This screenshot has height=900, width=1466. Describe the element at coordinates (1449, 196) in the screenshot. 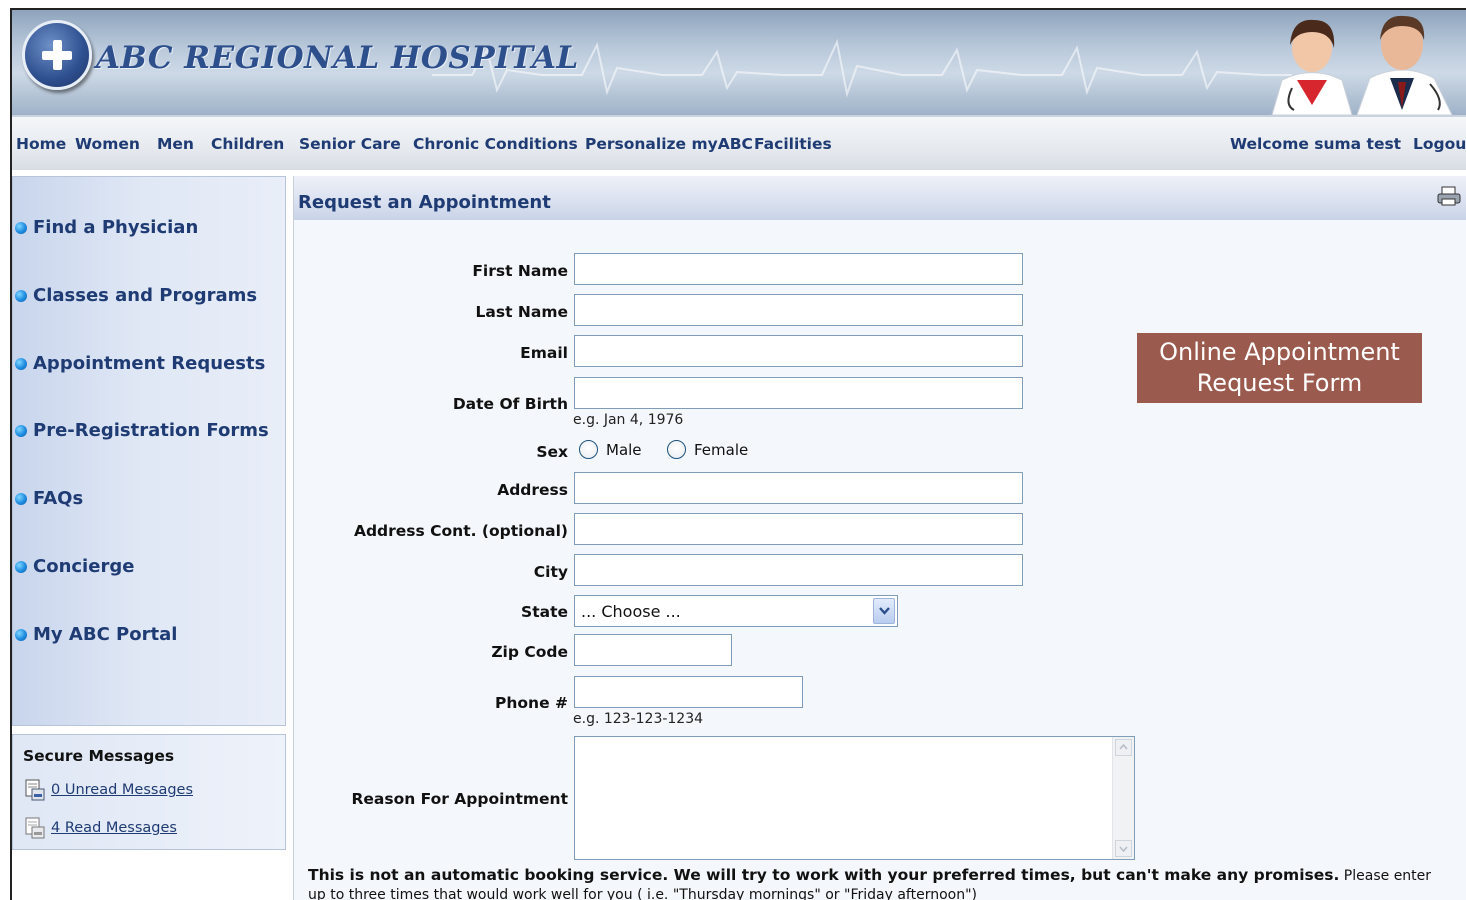

I see `printer-icon` at that location.